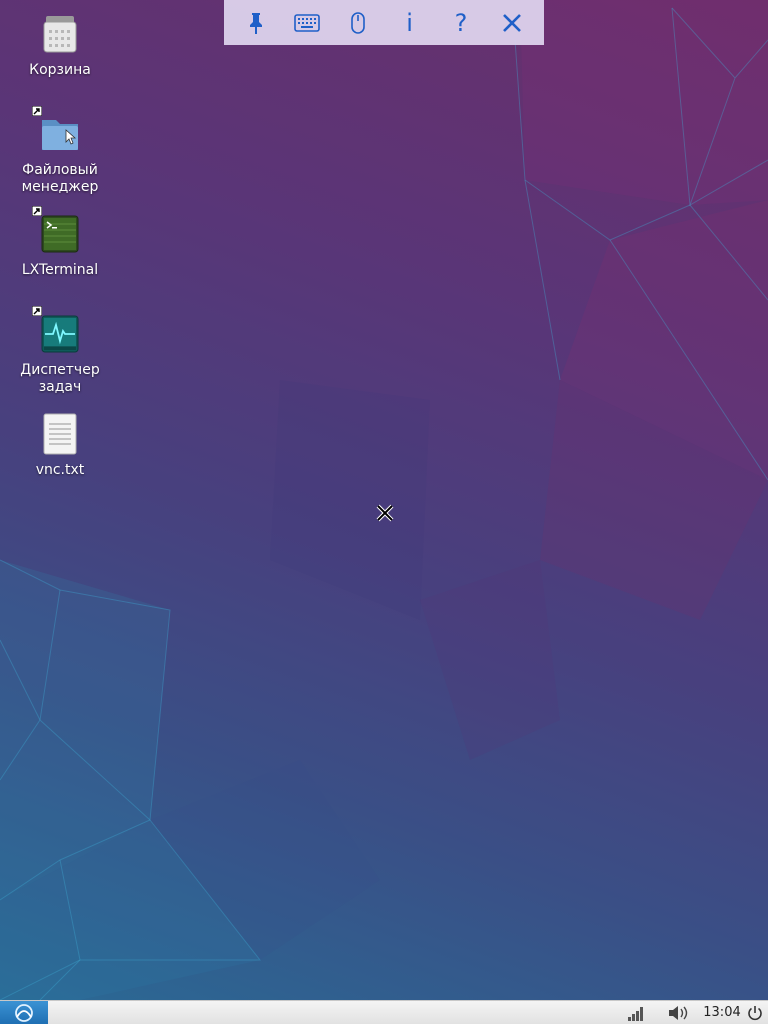  Describe the element at coordinates (58, 132) in the screenshot. I see `folder-icon` at that location.